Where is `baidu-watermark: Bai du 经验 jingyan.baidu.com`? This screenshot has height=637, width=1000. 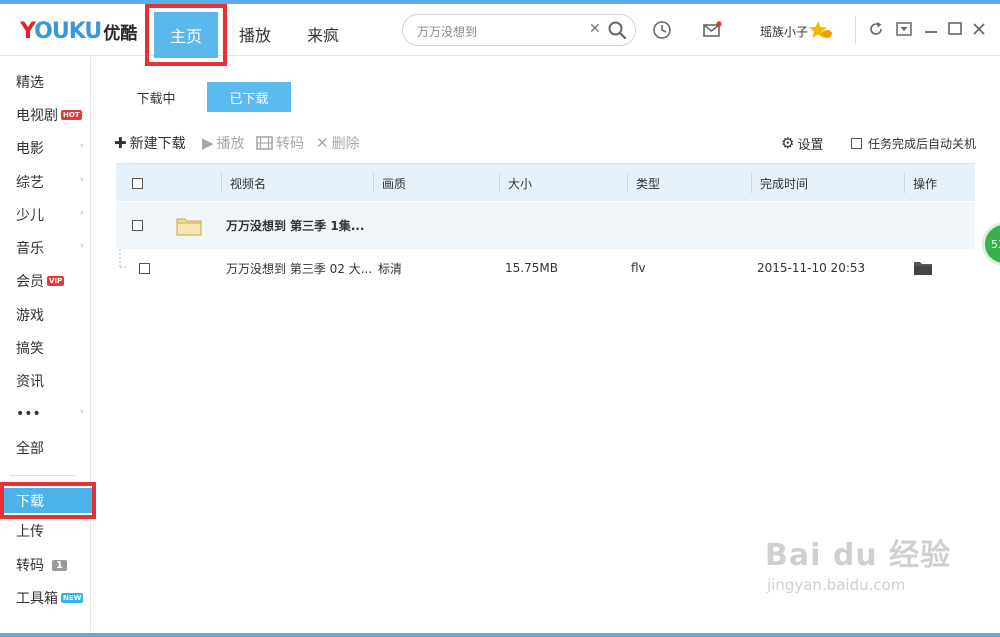
baidu-watermark: Bai du 经验 jingyan.baidu.com is located at coordinates (875, 575).